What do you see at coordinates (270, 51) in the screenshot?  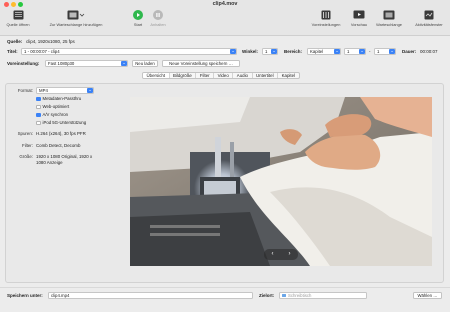 I see `angle-select: 1 ⌄` at bounding box center [270, 51].